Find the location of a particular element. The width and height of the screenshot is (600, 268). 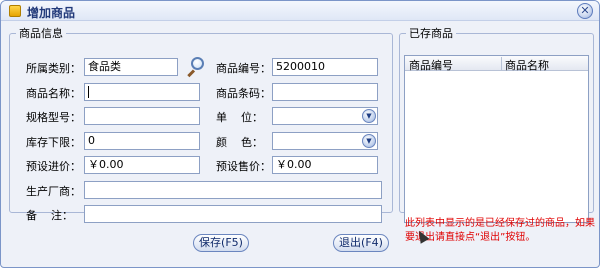

sale-price-label: 预设售价： is located at coordinates (243, 166).